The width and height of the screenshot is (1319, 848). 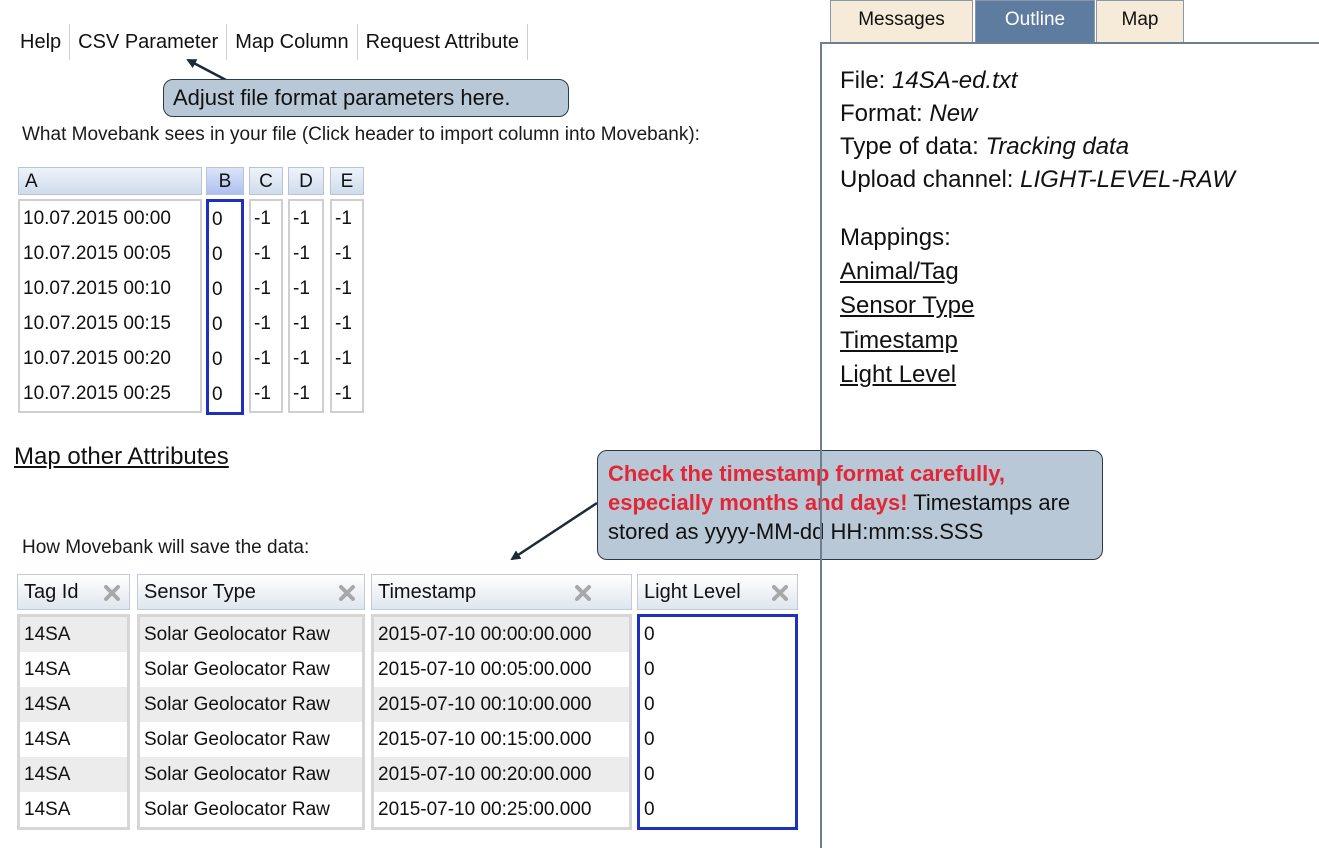 What do you see at coordinates (97, 393) in the screenshot?
I see `file-cell: 10.07.2015 00:25` at bounding box center [97, 393].